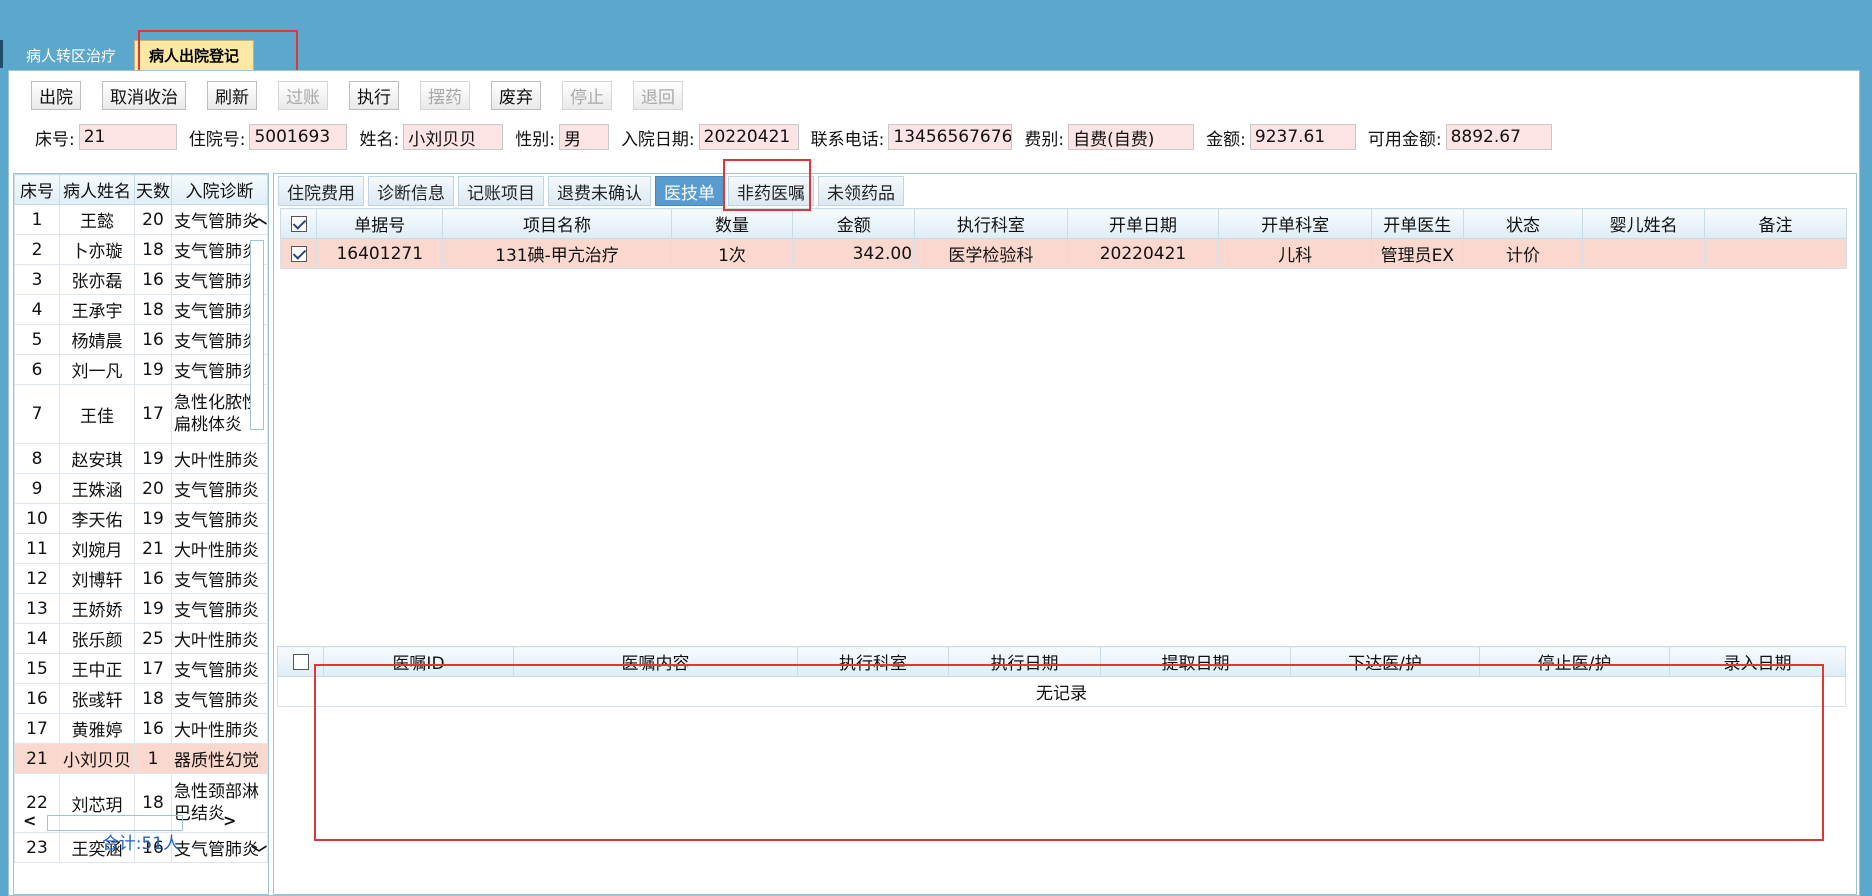 Image resolution: width=1872 pixels, height=896 pixels. Describe the element at coordinates (374, 95) in the screenshot. I see `execute-button: 执行` at that location.